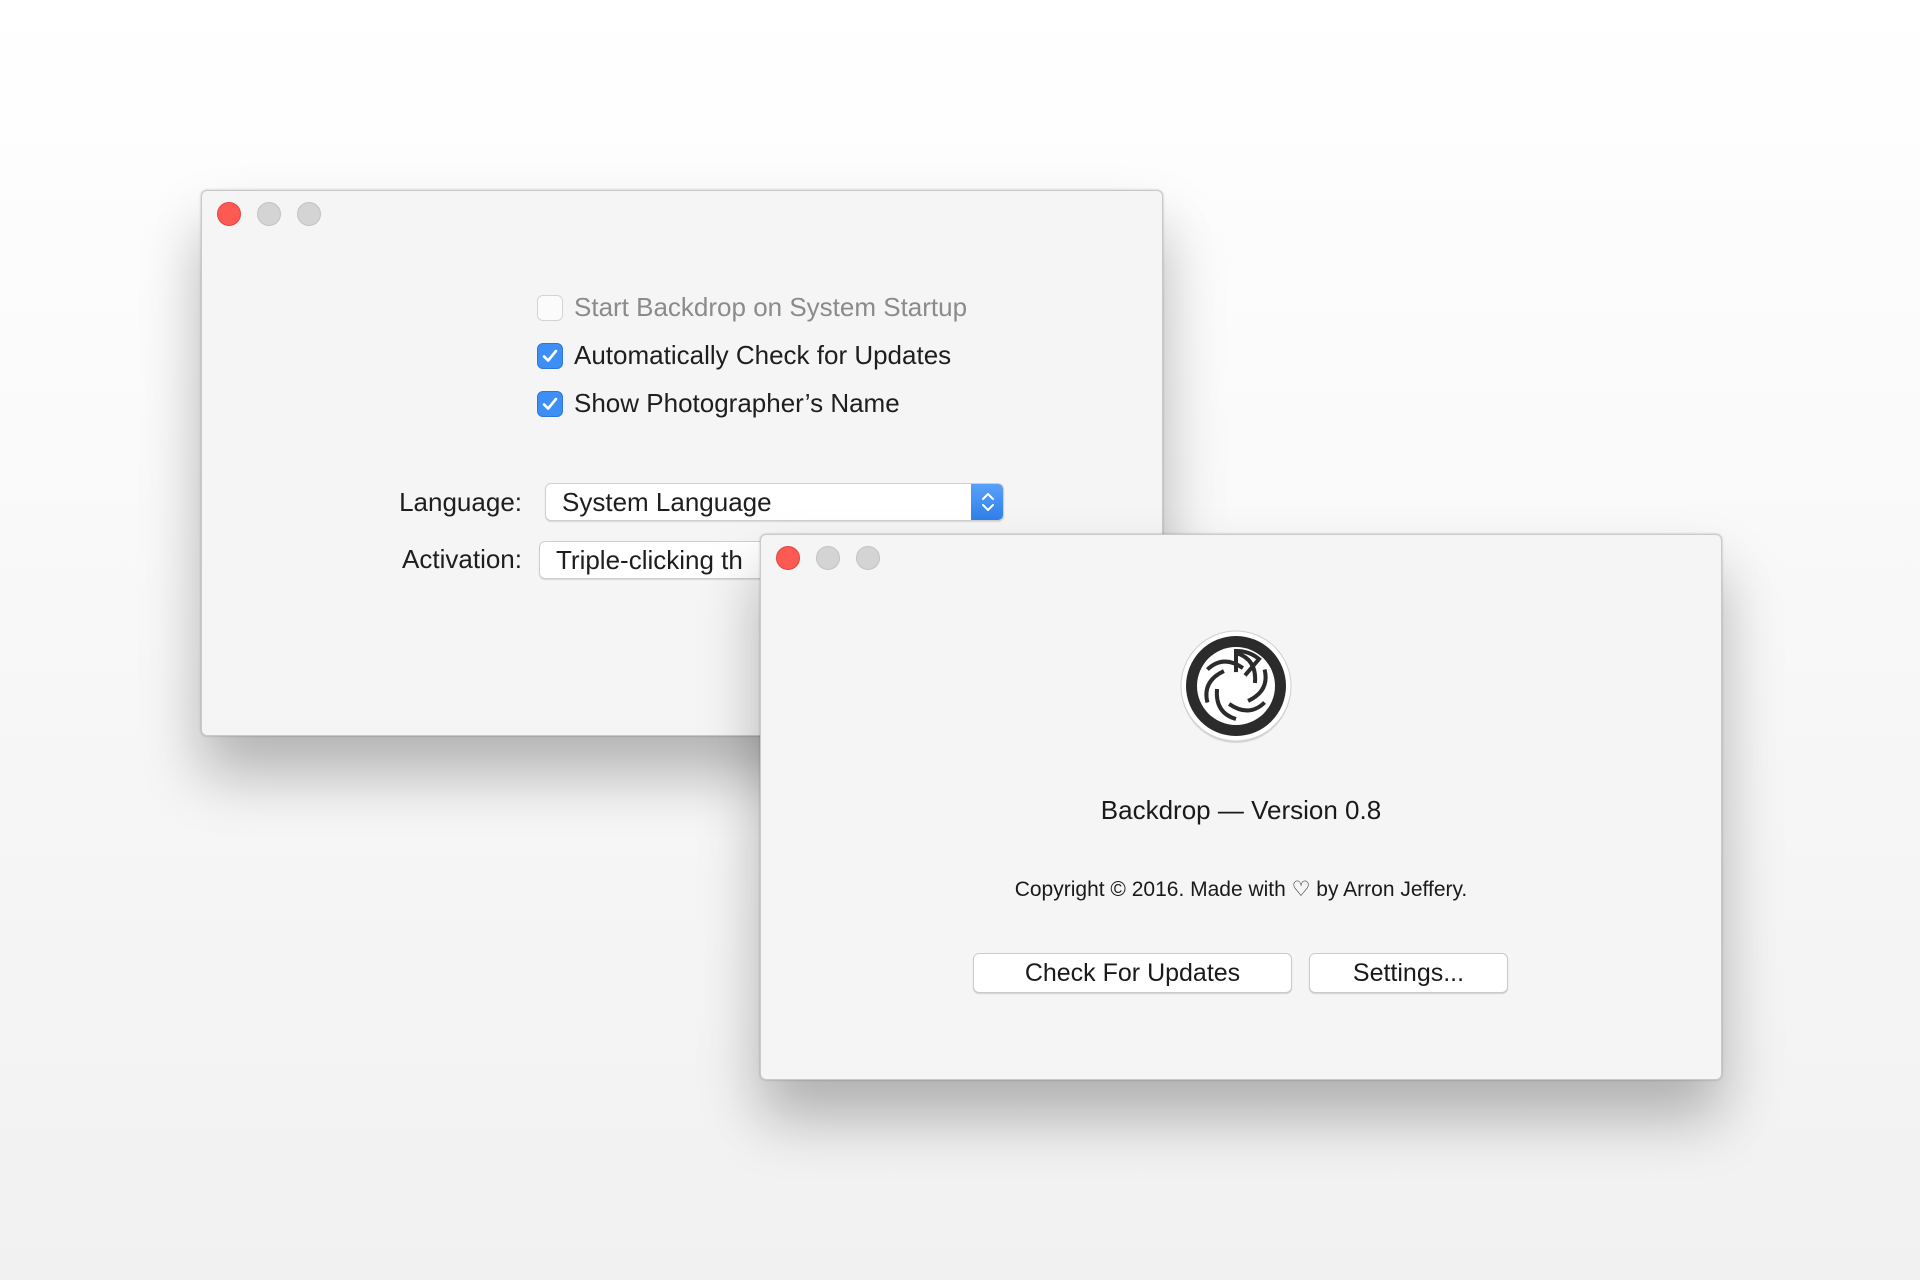  I want to click on language-popup-value: System Language, so click(667, 501).